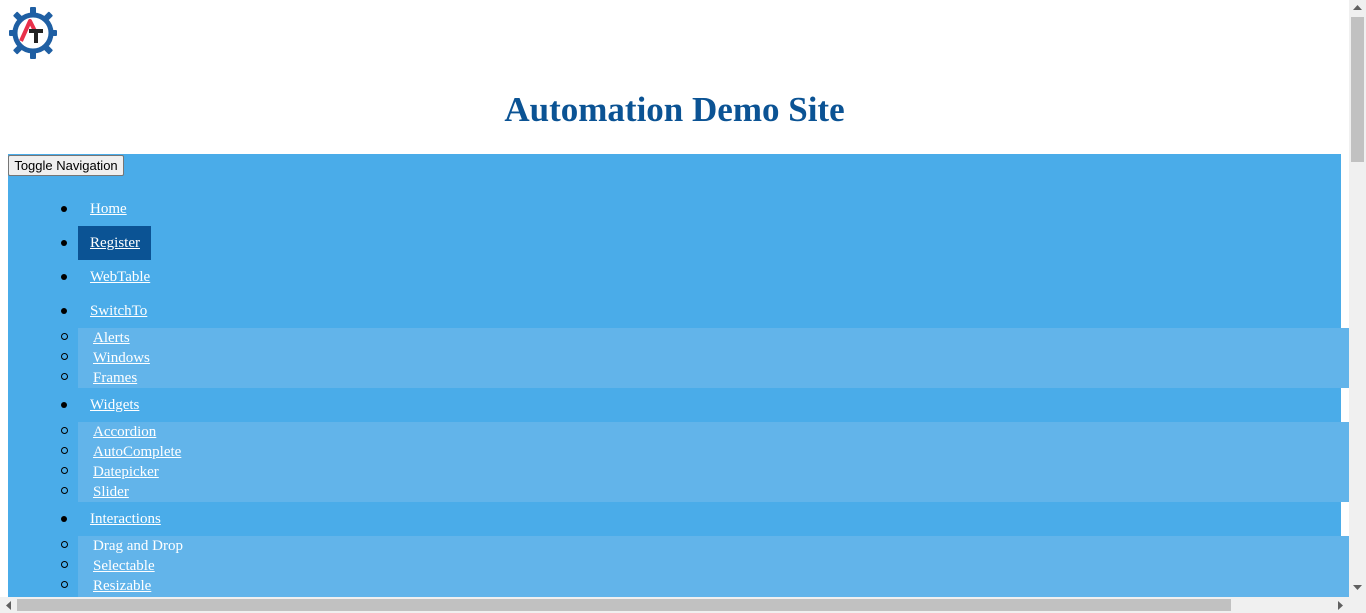 Image resolution: width=1366 pixels, height=613 pixels. I want to click on horizontal-scroll-thumb, so click(624, 605).